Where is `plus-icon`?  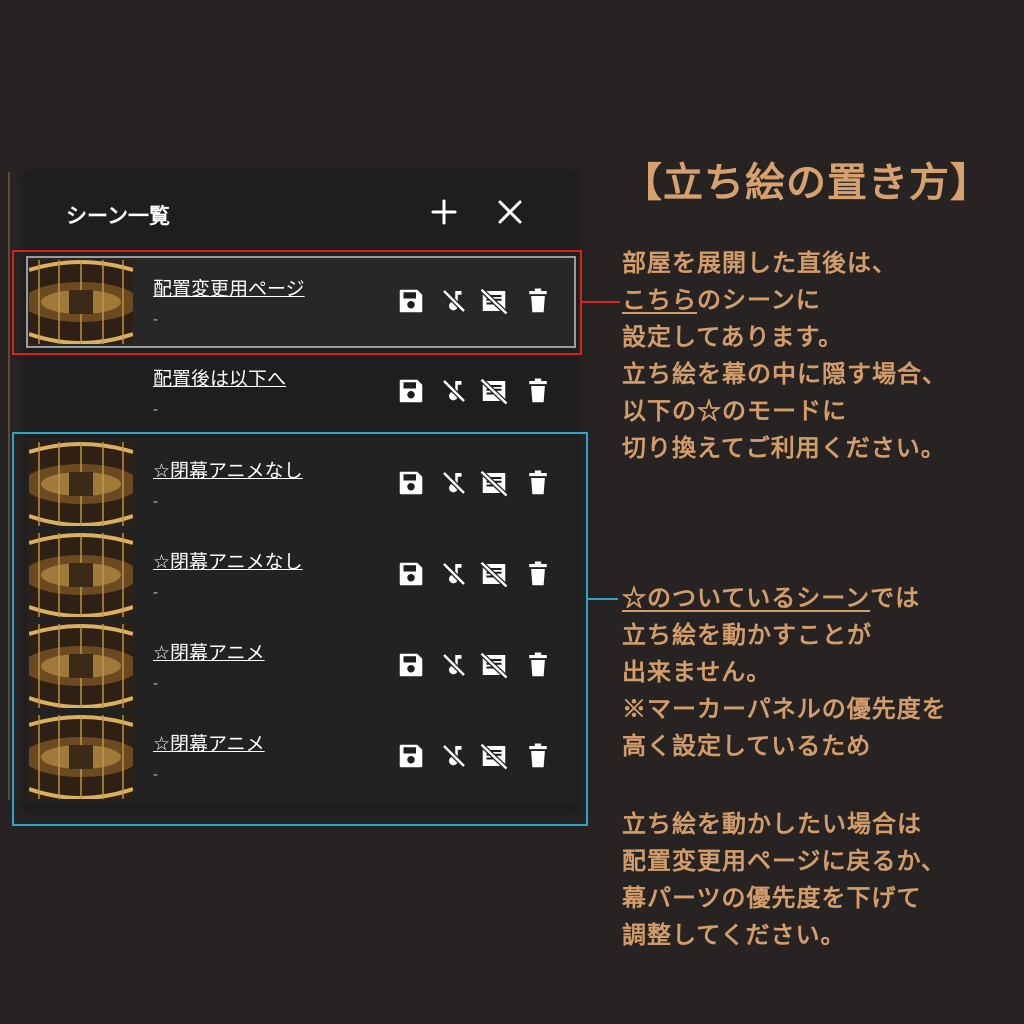 plus-icon is located at coordinates (444, 212).